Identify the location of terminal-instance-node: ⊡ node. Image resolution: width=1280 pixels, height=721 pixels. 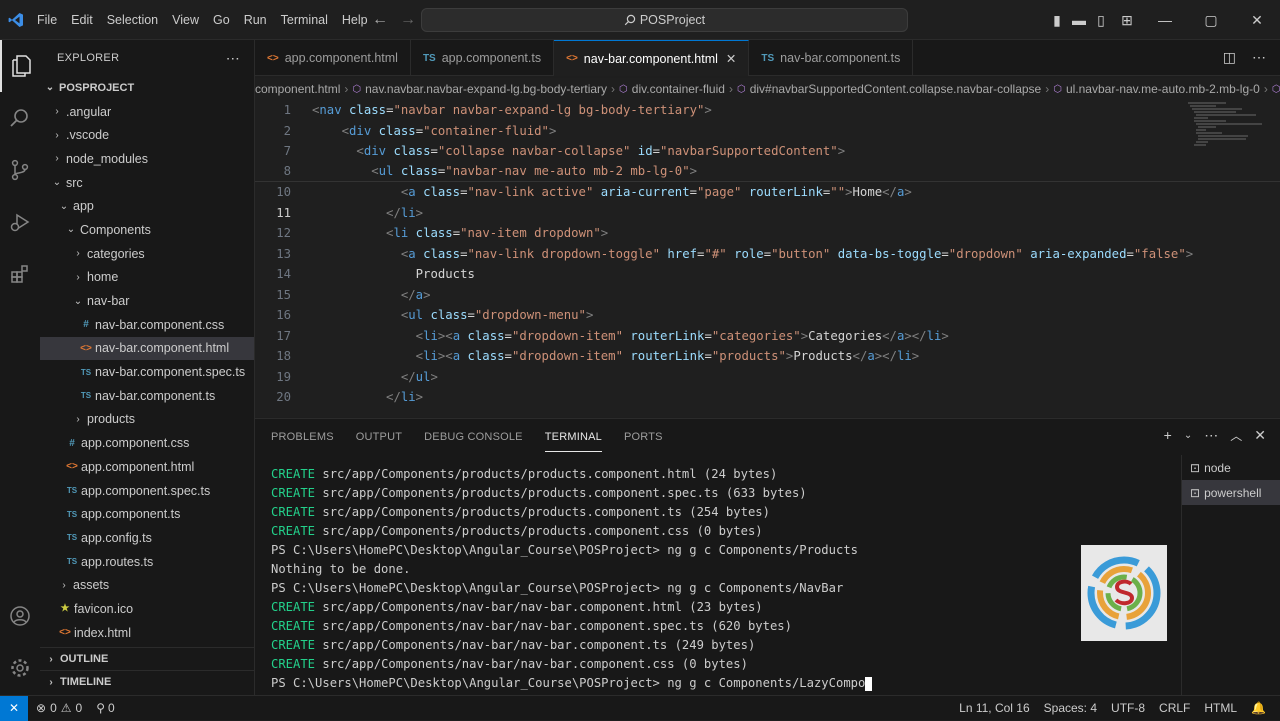
(1231, 467).